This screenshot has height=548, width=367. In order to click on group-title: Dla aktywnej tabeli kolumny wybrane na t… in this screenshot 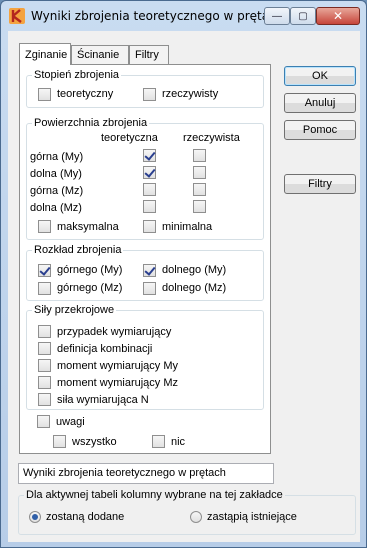, I will do `click(154, 495)`.